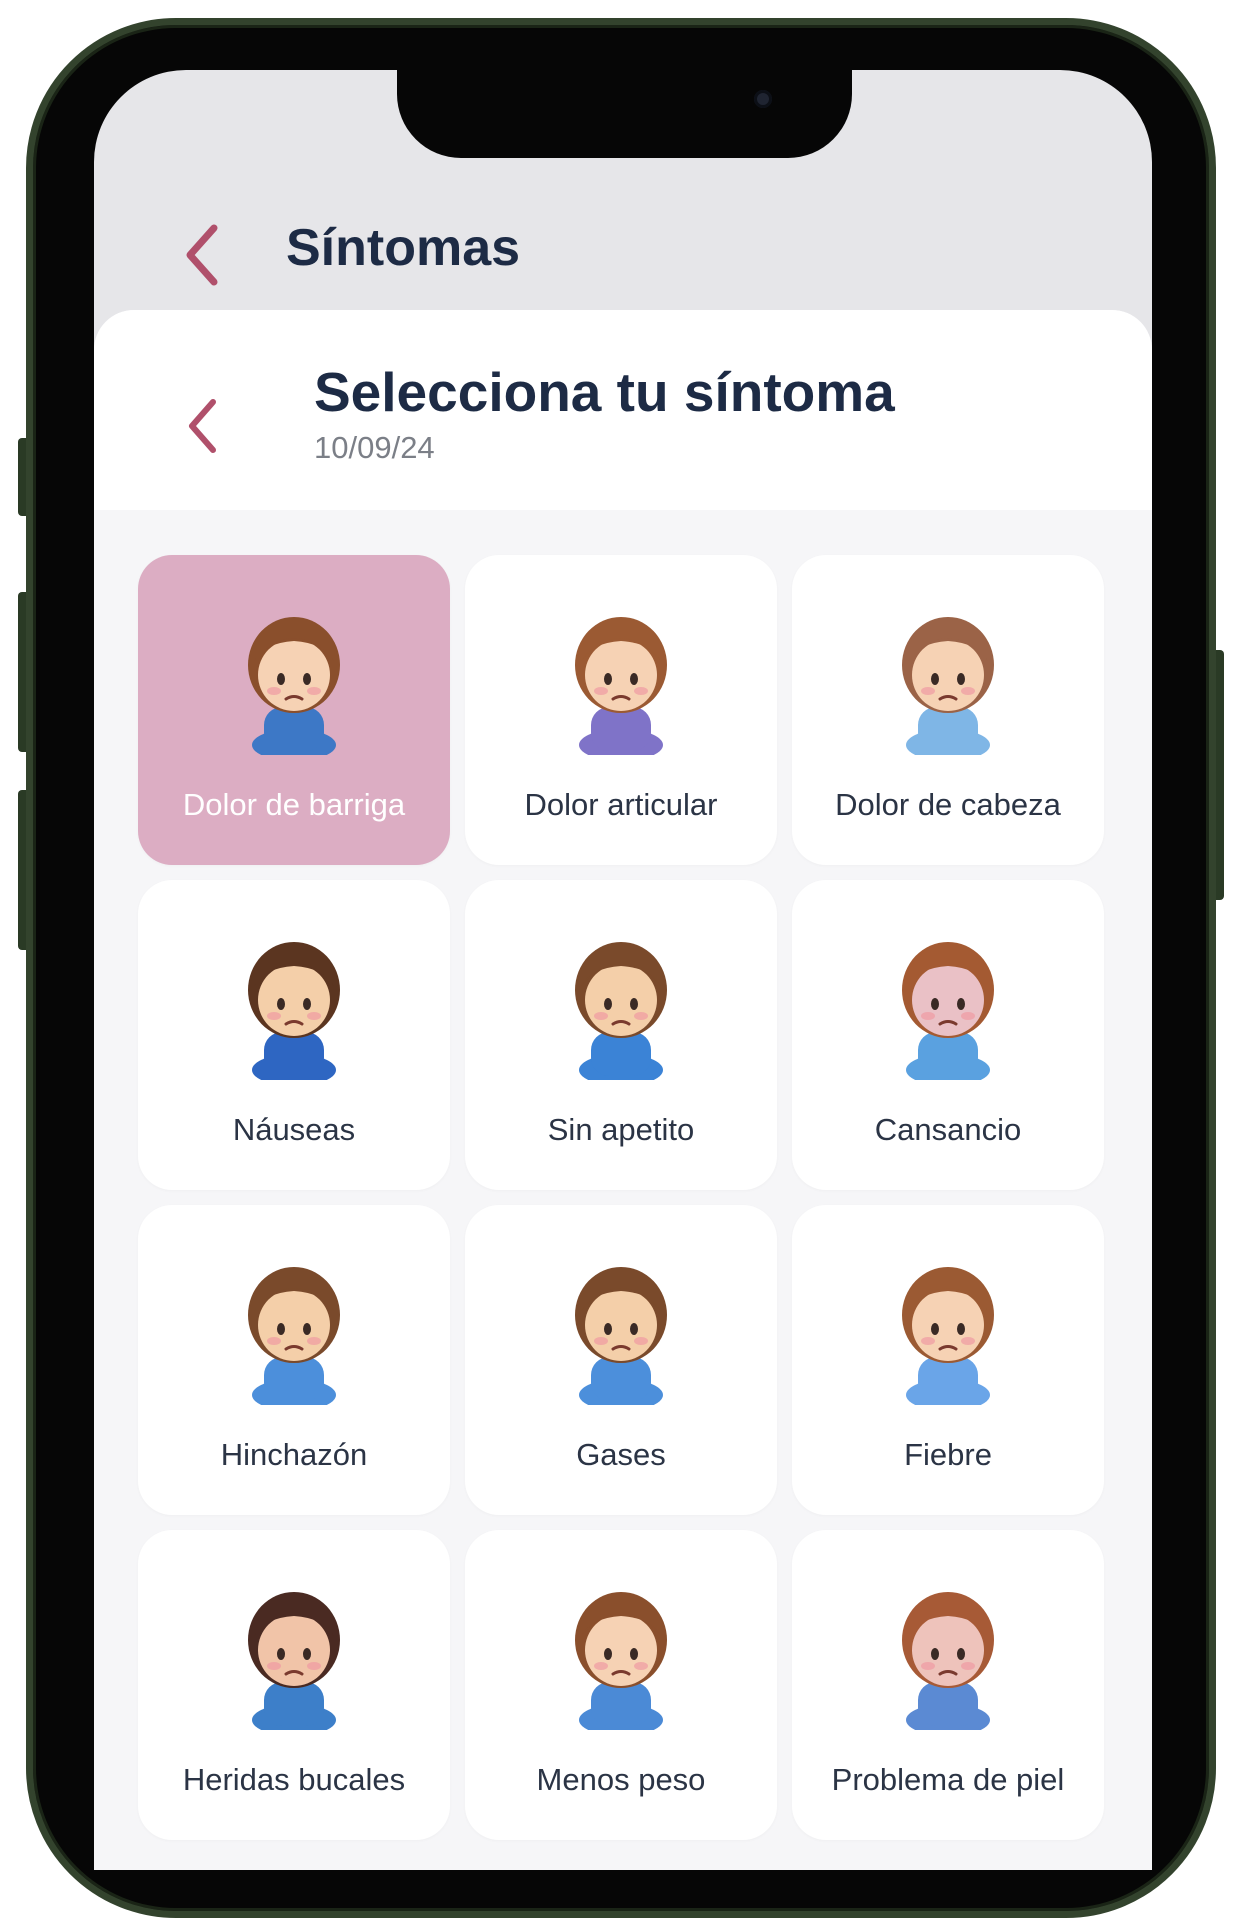 The image size is (1242, 1918). I want to click on symptom-card: Cansancio, so click(948, 1035).